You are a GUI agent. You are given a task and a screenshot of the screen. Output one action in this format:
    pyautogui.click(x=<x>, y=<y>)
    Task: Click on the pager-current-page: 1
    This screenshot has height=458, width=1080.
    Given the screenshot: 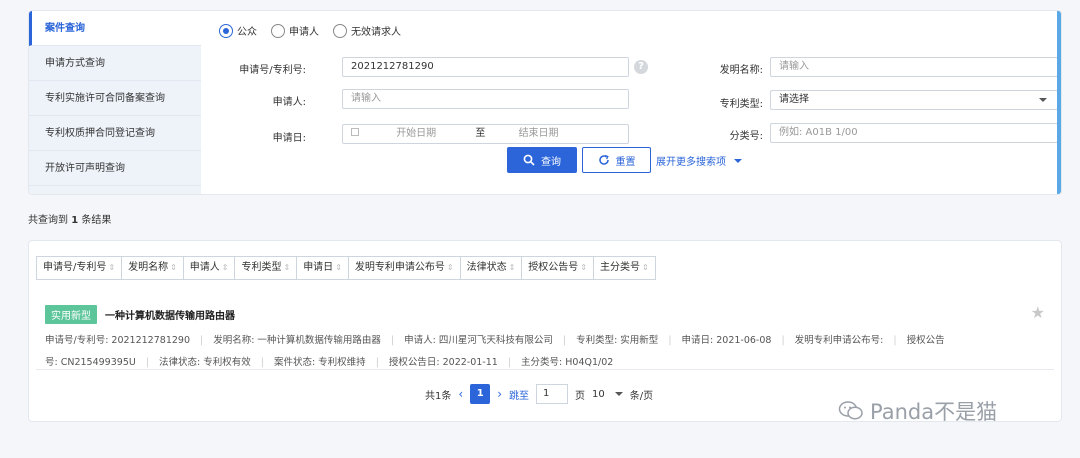 What is the action you would take?
    pyautogui.click(x=480, y=394)
    